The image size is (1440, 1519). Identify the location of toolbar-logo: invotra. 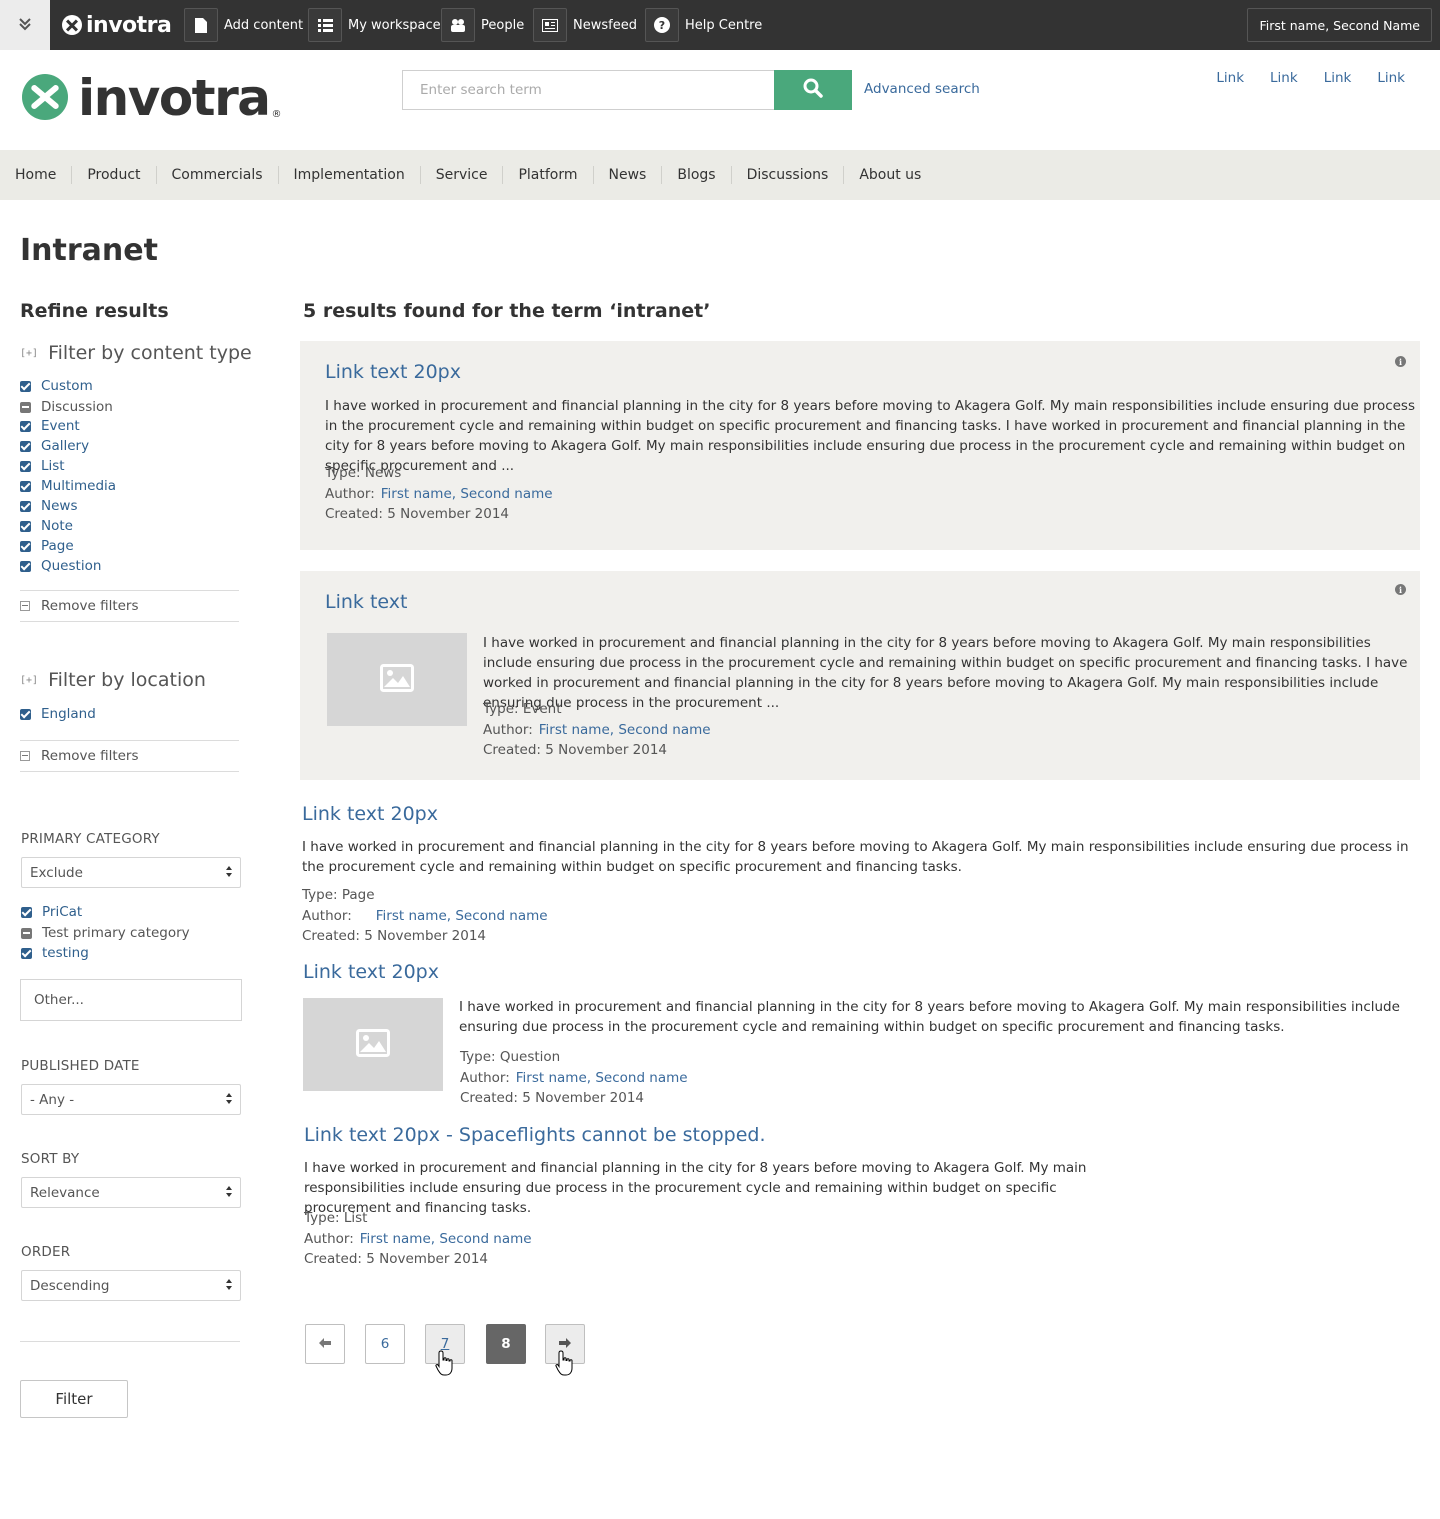
(117, 25).